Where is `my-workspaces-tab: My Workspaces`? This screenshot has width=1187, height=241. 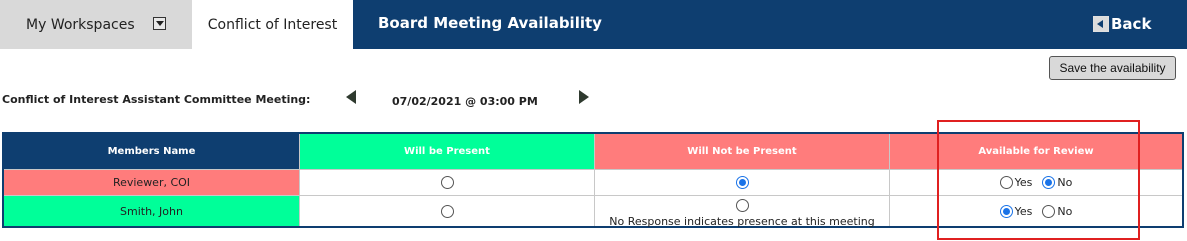
my-workspaces-tab: My Workspaces is located at coordinates (96, 24).